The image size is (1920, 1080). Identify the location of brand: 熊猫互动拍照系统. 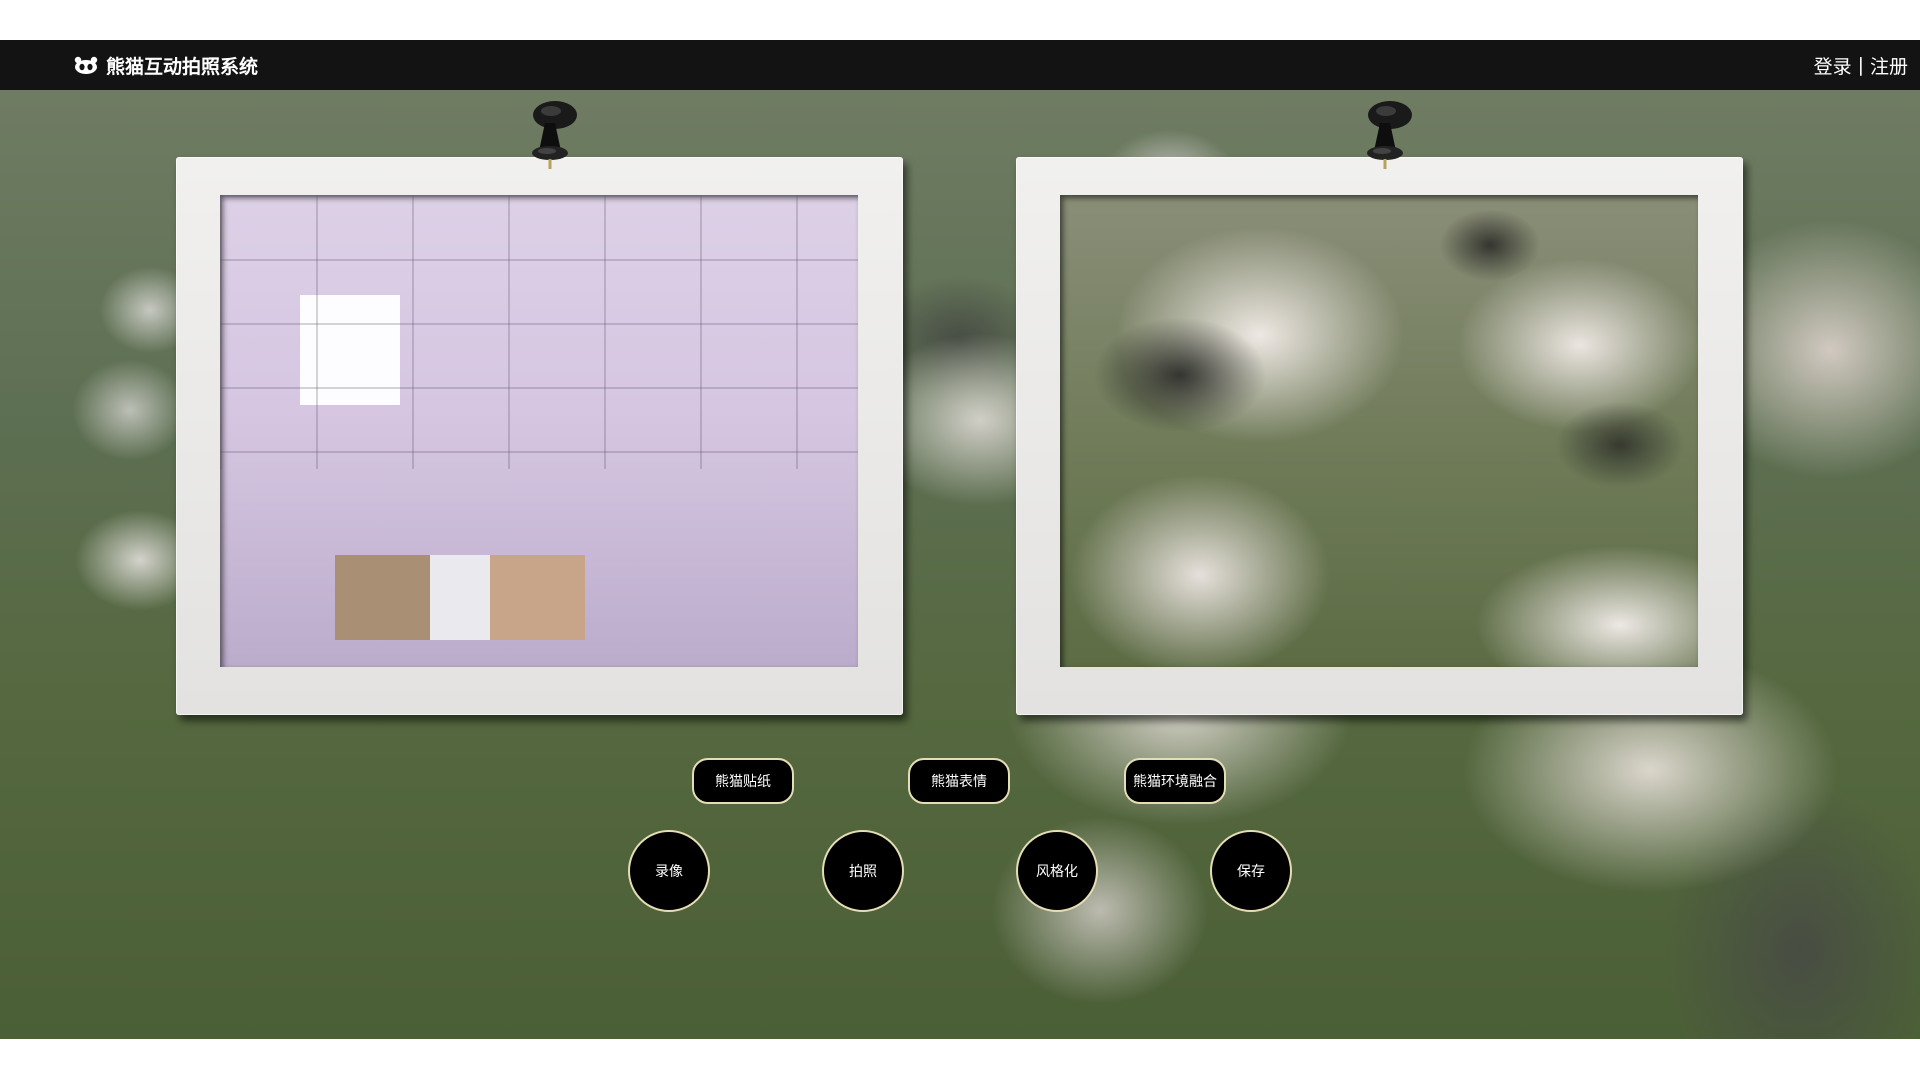
(166, 65).